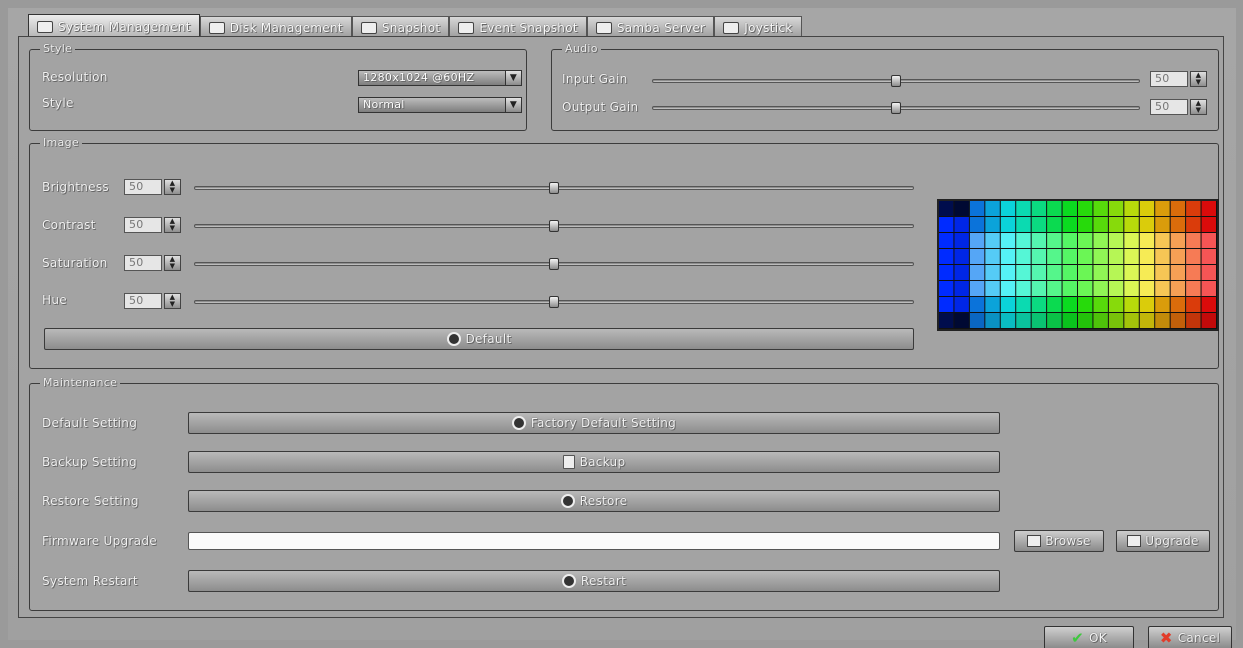 This screenshot has height=648, width=1243. I want to click on saturation-slider, so click(554, 264).